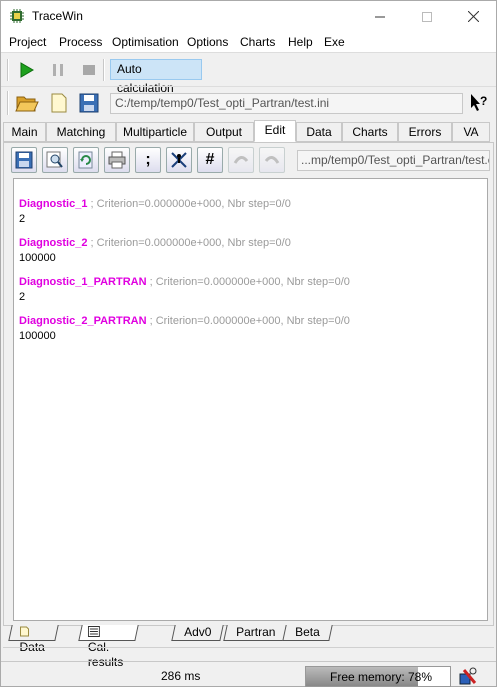 The height and width of the screenshot is (687, 497). I want to click on hash-button: #, so click(210, 160).